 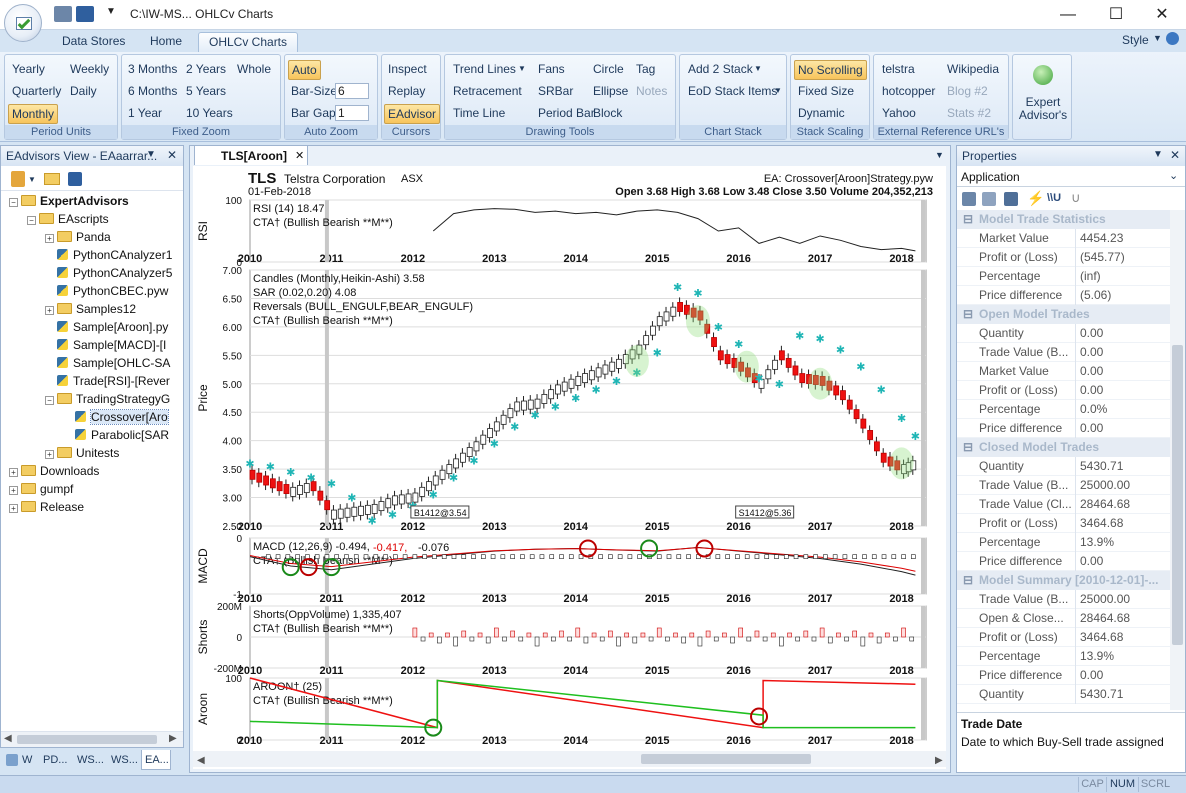 I want to click on add-2-stack-button: Add 2 Stack, so click(x=720, y=69).